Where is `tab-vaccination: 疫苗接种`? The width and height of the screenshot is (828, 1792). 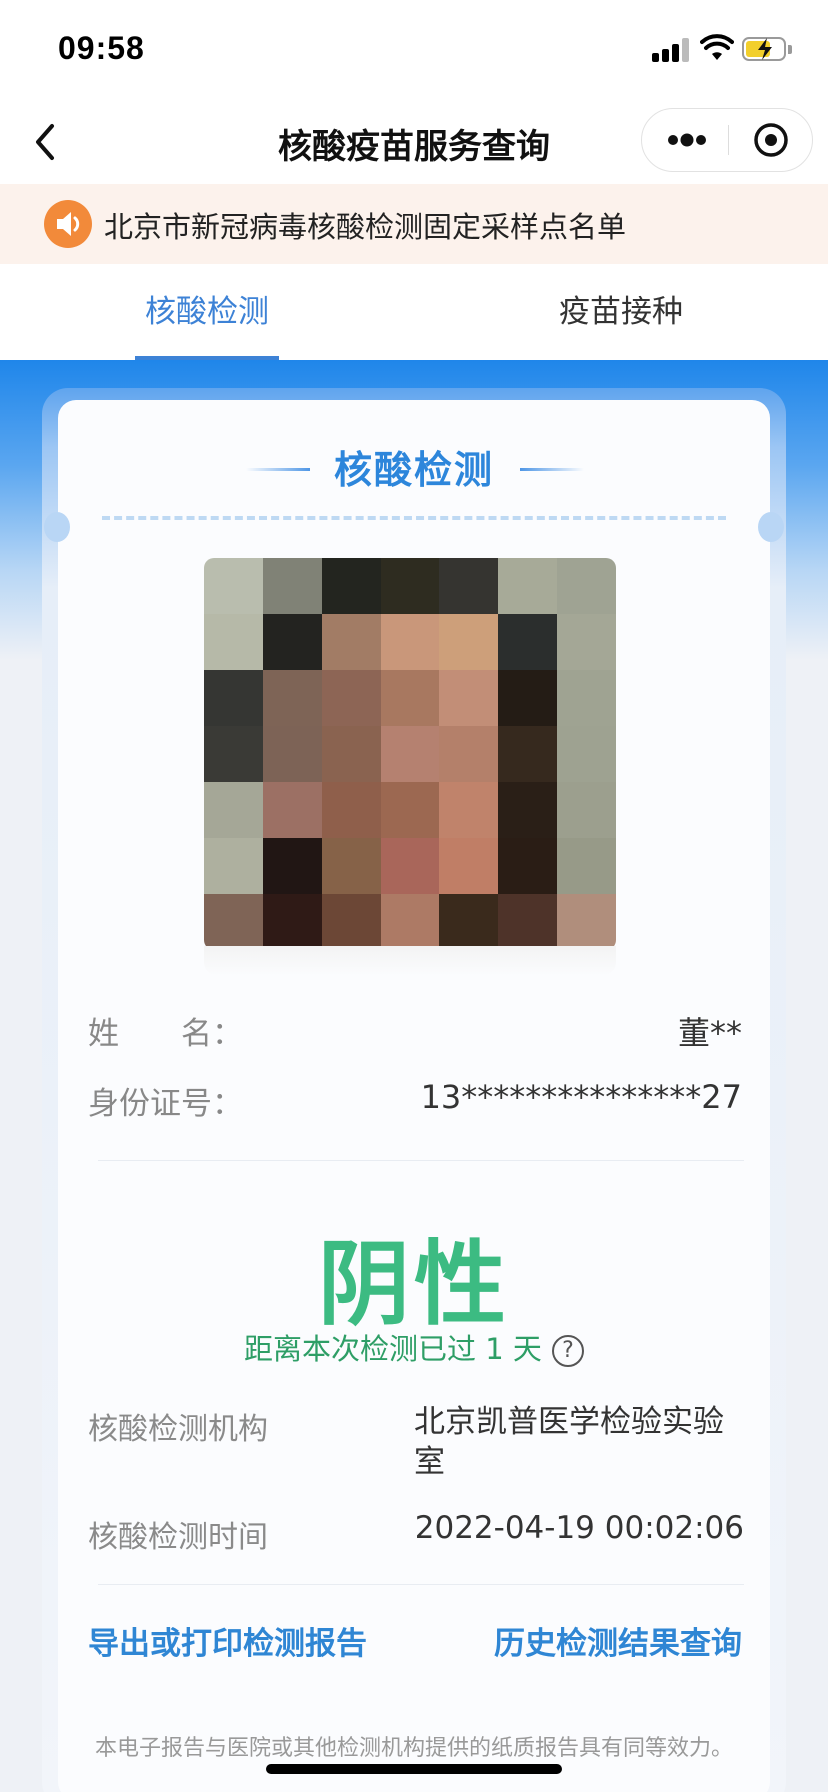 tab-vaccination: 疫苗接种 is located at coordinates (621, 312).